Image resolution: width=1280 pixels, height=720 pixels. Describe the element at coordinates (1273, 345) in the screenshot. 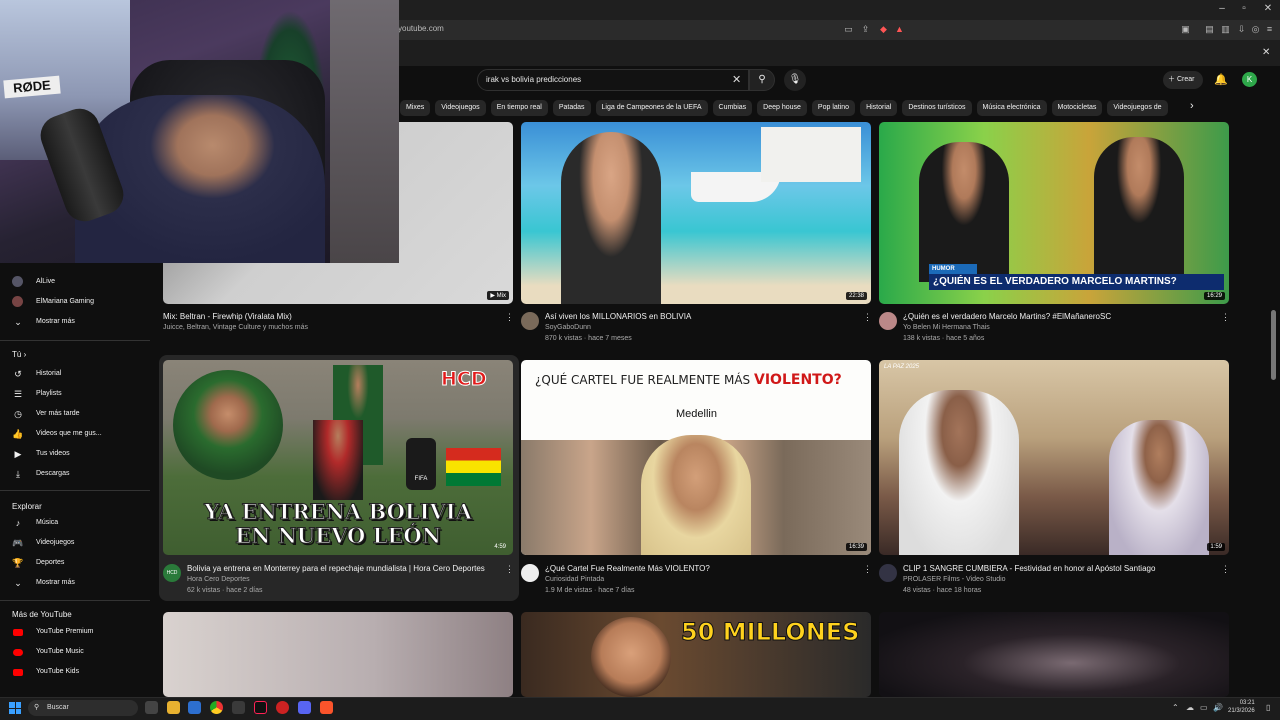

I see `page-scrollbar` at that location.